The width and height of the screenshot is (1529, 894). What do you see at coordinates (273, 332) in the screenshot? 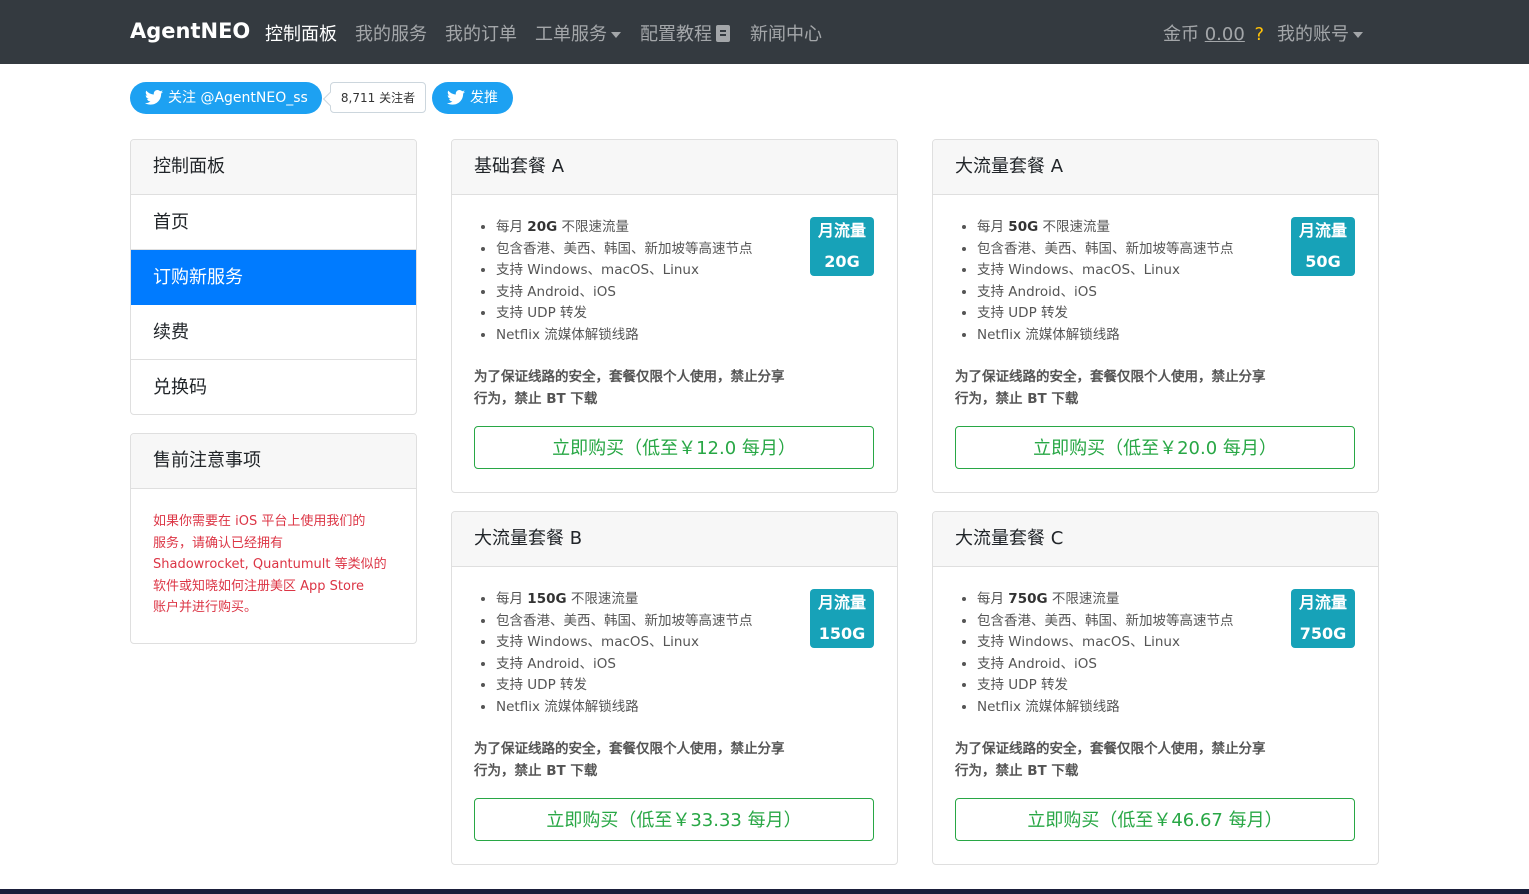
I see `sidebar-item-renew: 续费` at bounding box center [273, 332].